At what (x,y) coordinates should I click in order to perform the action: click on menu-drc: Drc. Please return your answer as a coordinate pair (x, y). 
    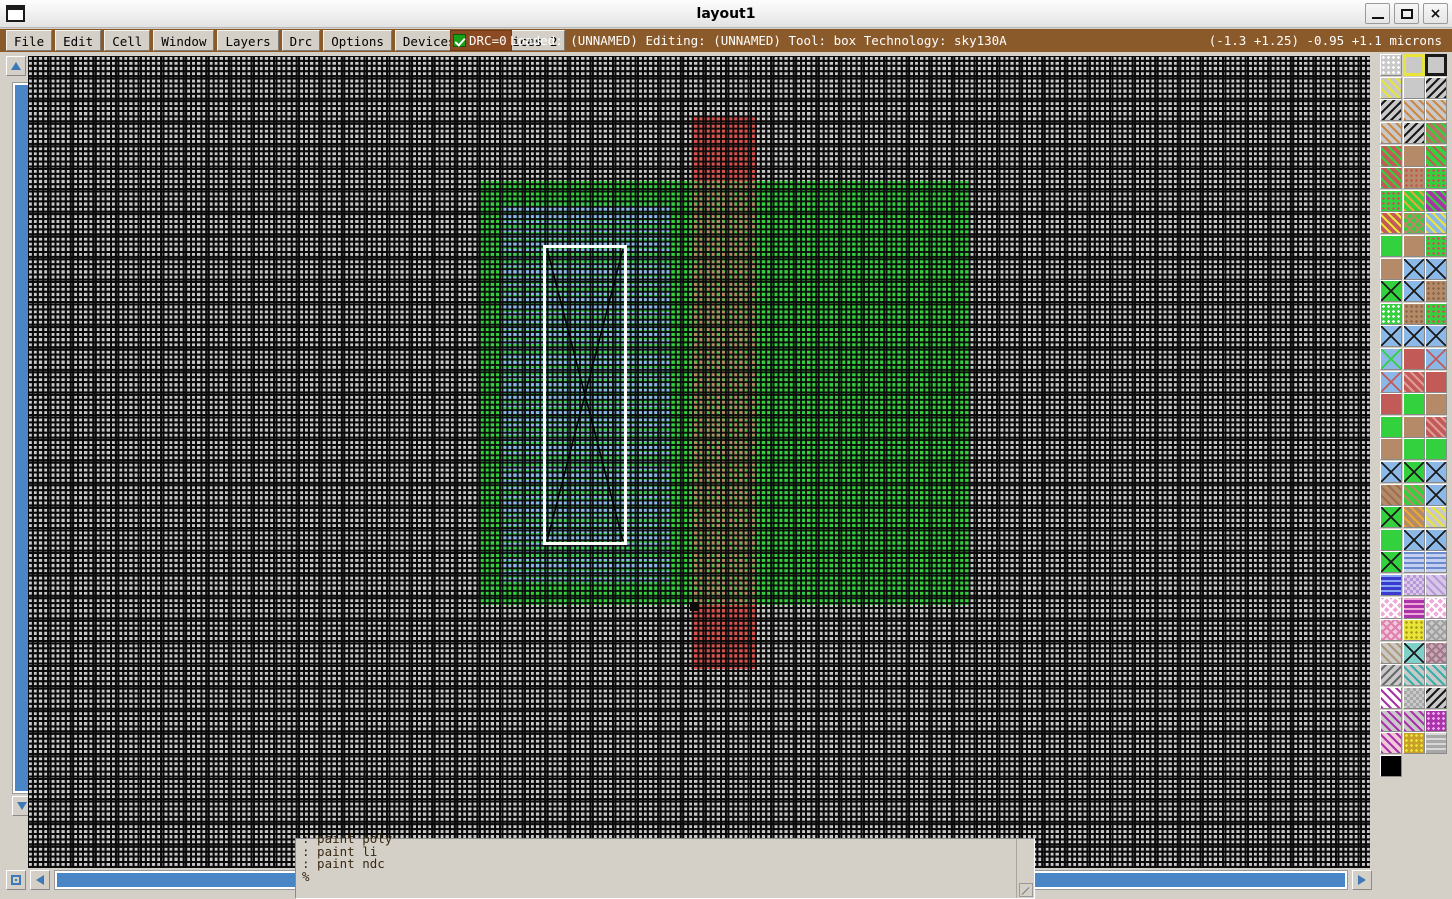
    Looking at the image, I should click on (301, 40).